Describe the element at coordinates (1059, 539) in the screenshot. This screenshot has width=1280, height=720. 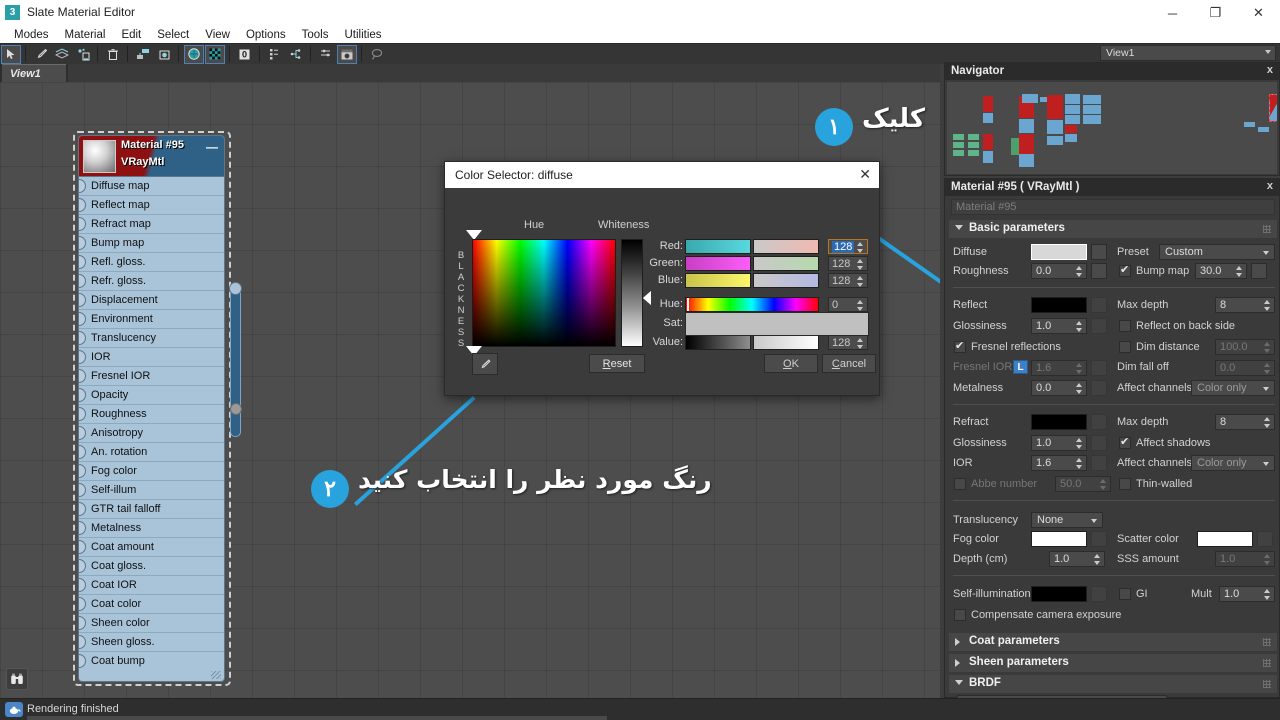
I see `fog-color-swatch` at that location.